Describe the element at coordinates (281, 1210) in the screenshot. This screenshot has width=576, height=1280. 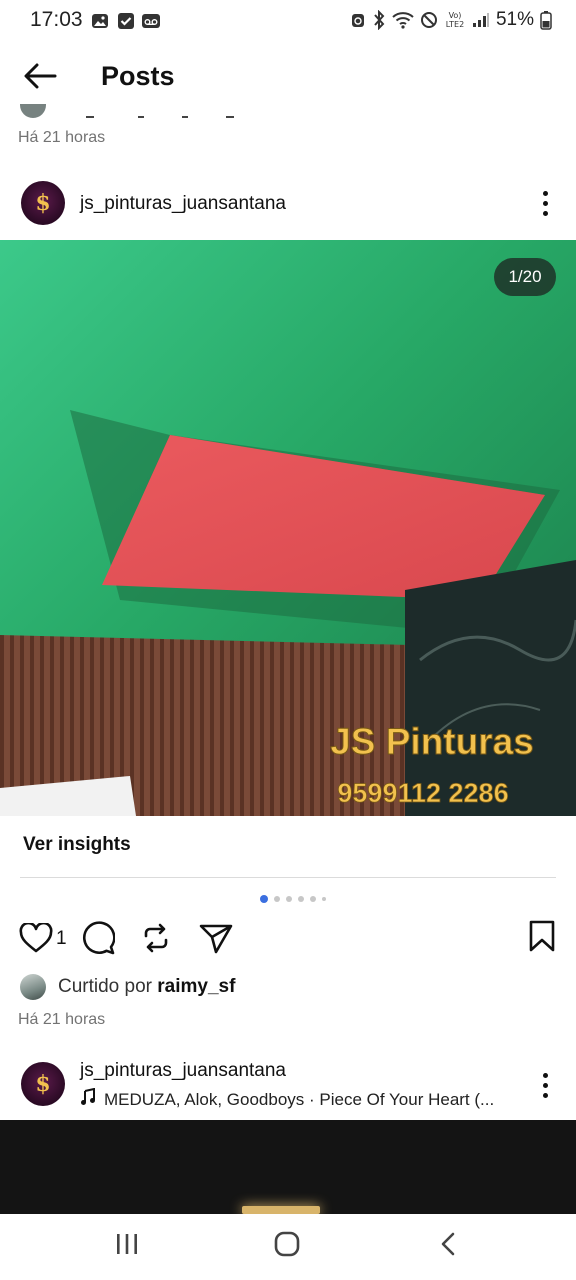
I see `next-post-media-light` at that location.